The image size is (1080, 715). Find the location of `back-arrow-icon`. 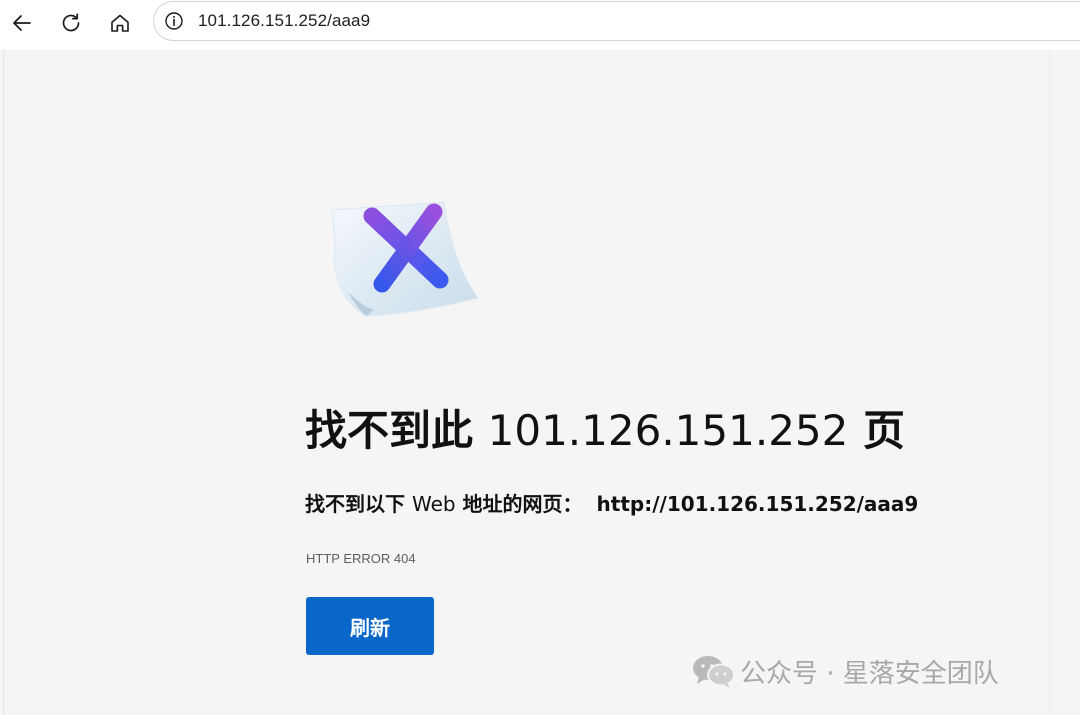

back-arrow-icon is located at coordinates (22, 23).